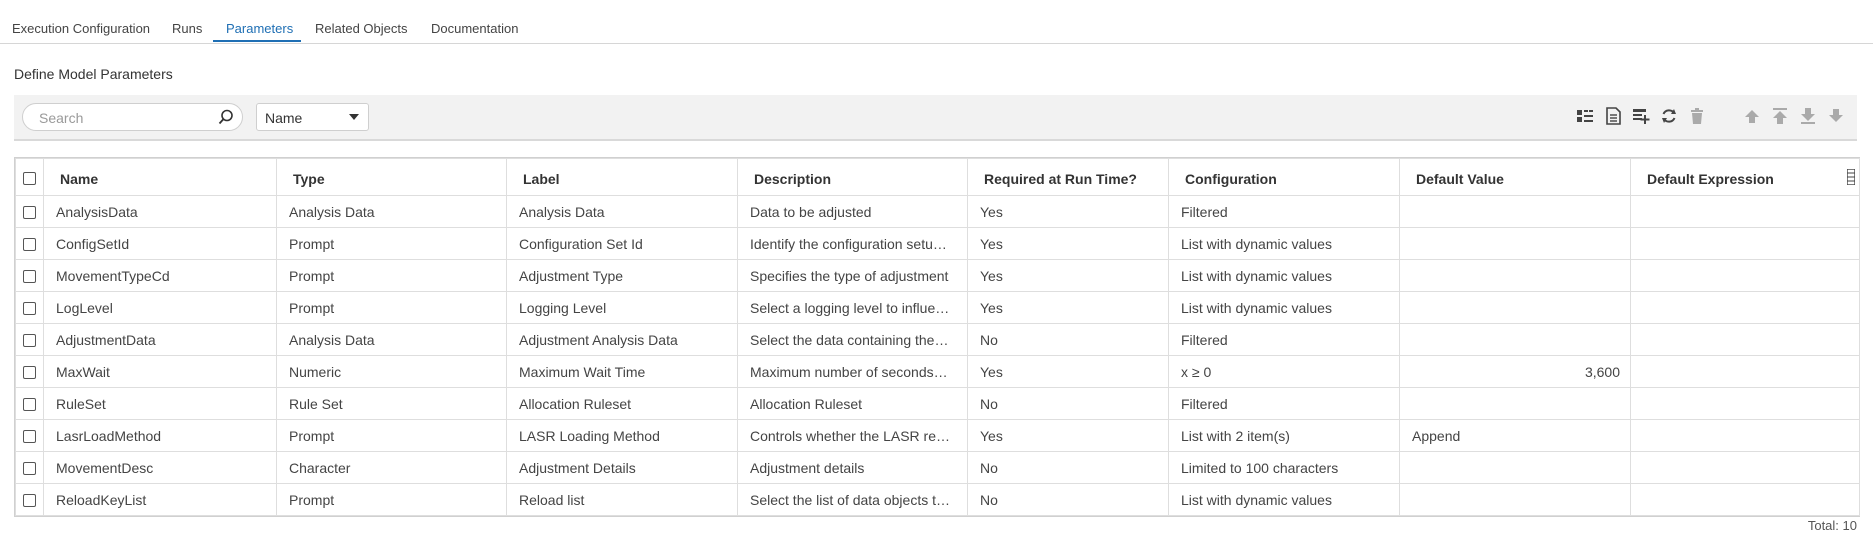 The image size is (1873, 556). Describe the element at coordinates (160, 371) in the screenshot. I see `cell-name: MaxWait` at that location.